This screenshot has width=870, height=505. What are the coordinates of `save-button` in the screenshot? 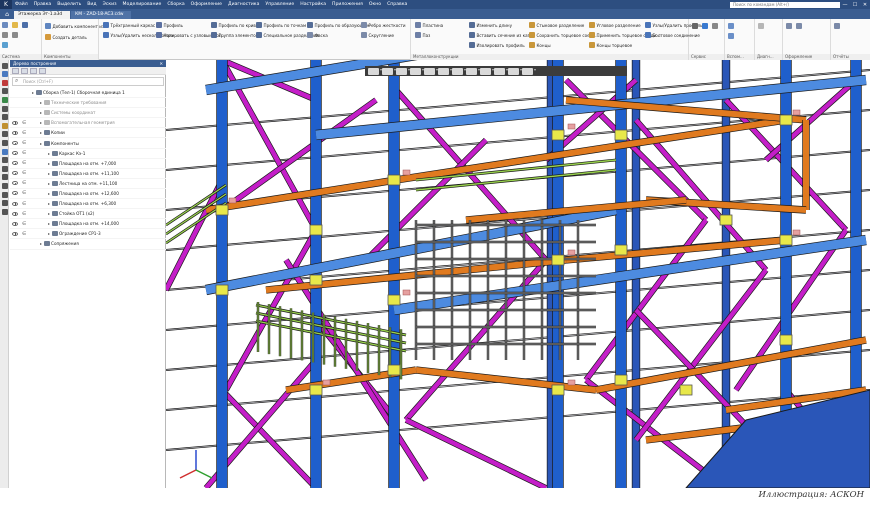 It's located at (26, 25).